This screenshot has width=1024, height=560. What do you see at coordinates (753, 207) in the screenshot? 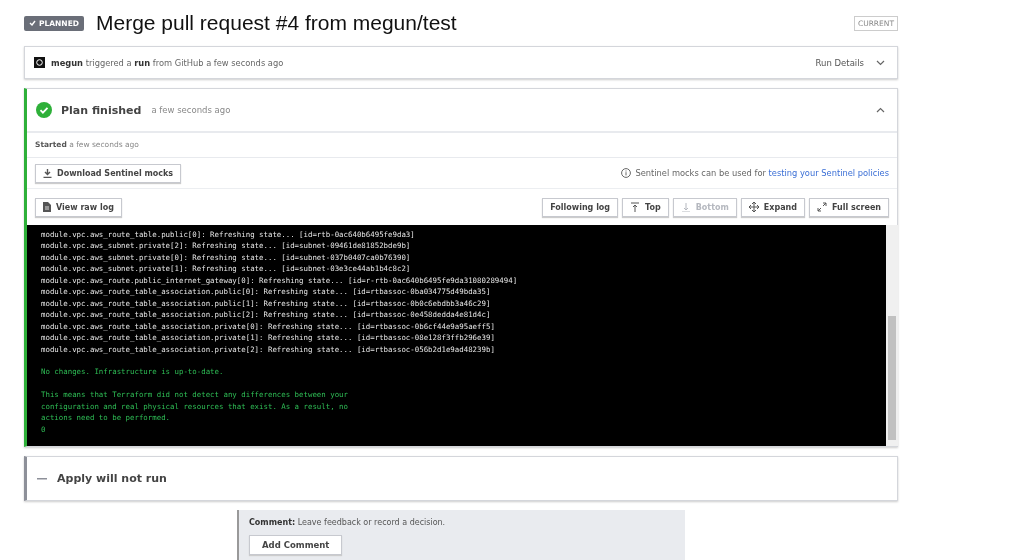
I see `expand-icon` at bounding box center [753, 207].